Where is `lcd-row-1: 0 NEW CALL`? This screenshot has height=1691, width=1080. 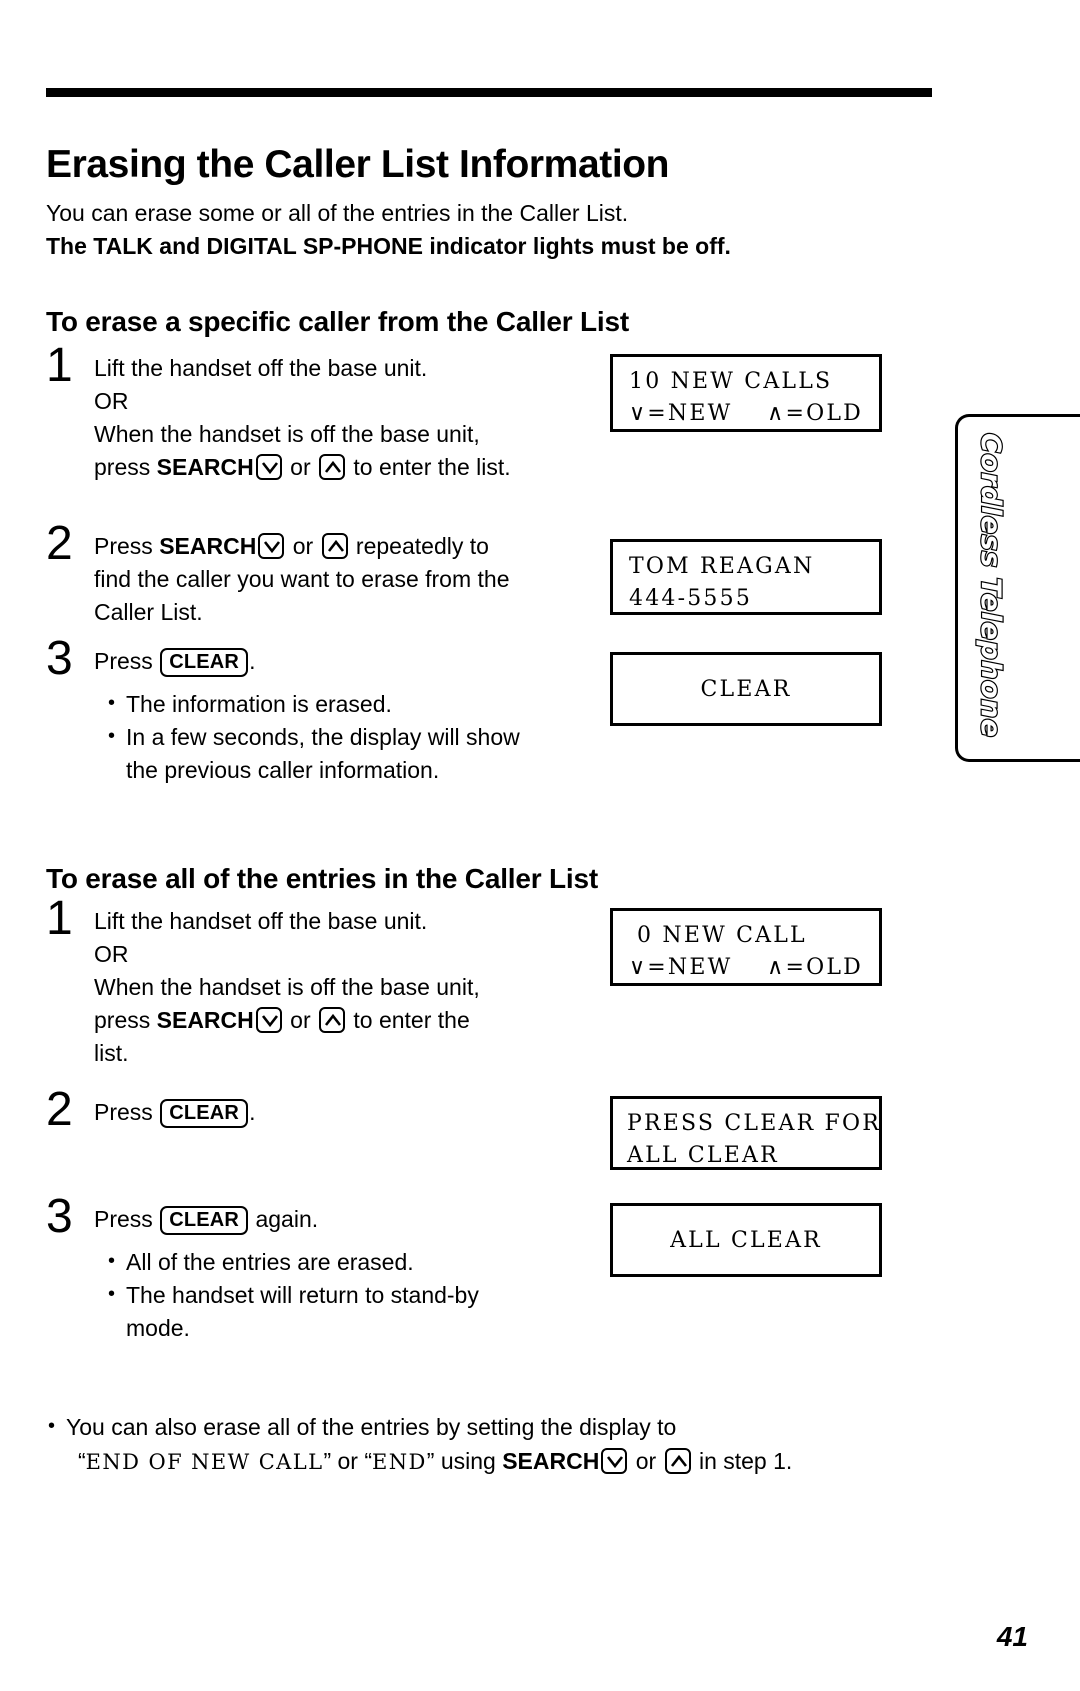 lcd-row-1: 0 NEW CALL is located at coordinates (722, 935).